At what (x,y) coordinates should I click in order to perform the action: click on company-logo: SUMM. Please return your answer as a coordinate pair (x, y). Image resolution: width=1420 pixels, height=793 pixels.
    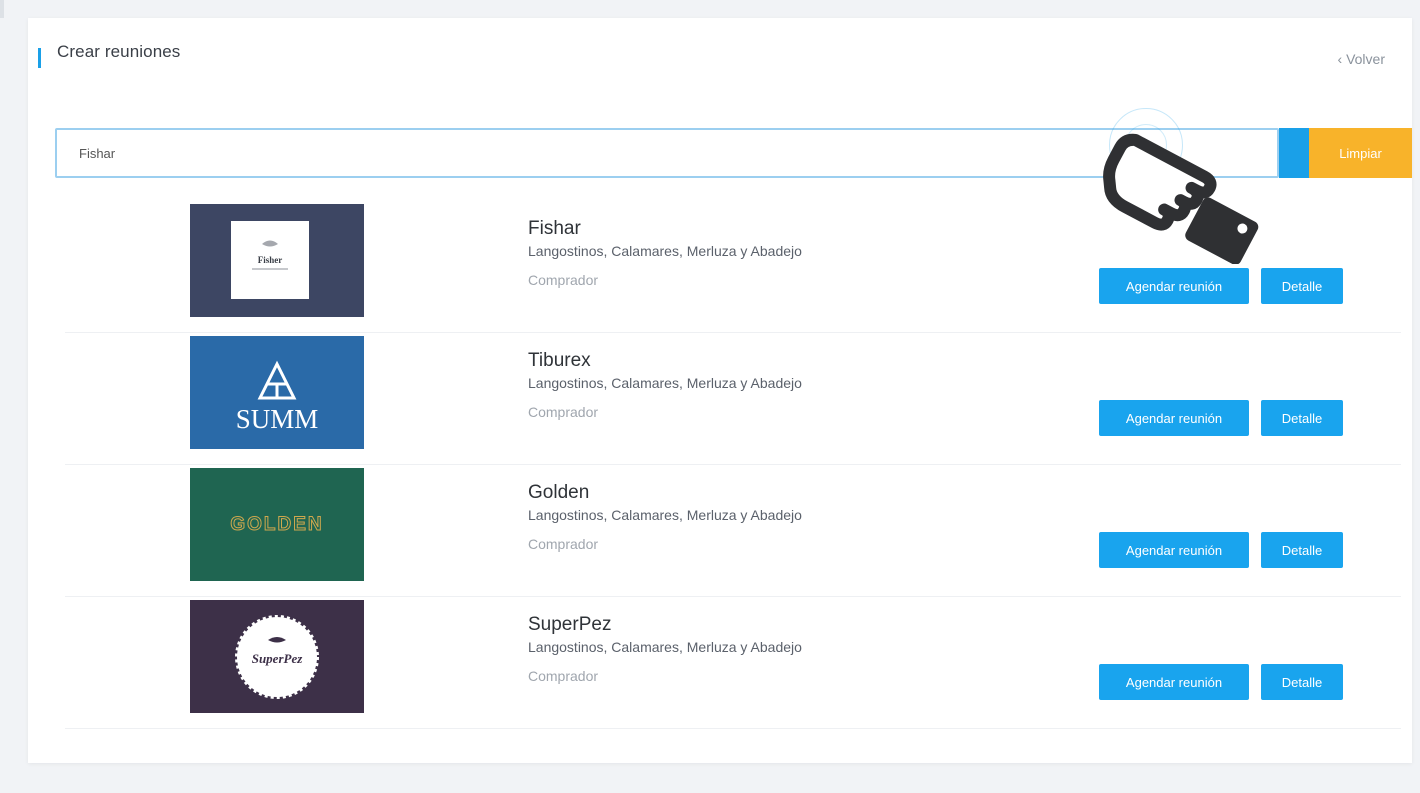
    Looking at the image, I should click on (277, 392).